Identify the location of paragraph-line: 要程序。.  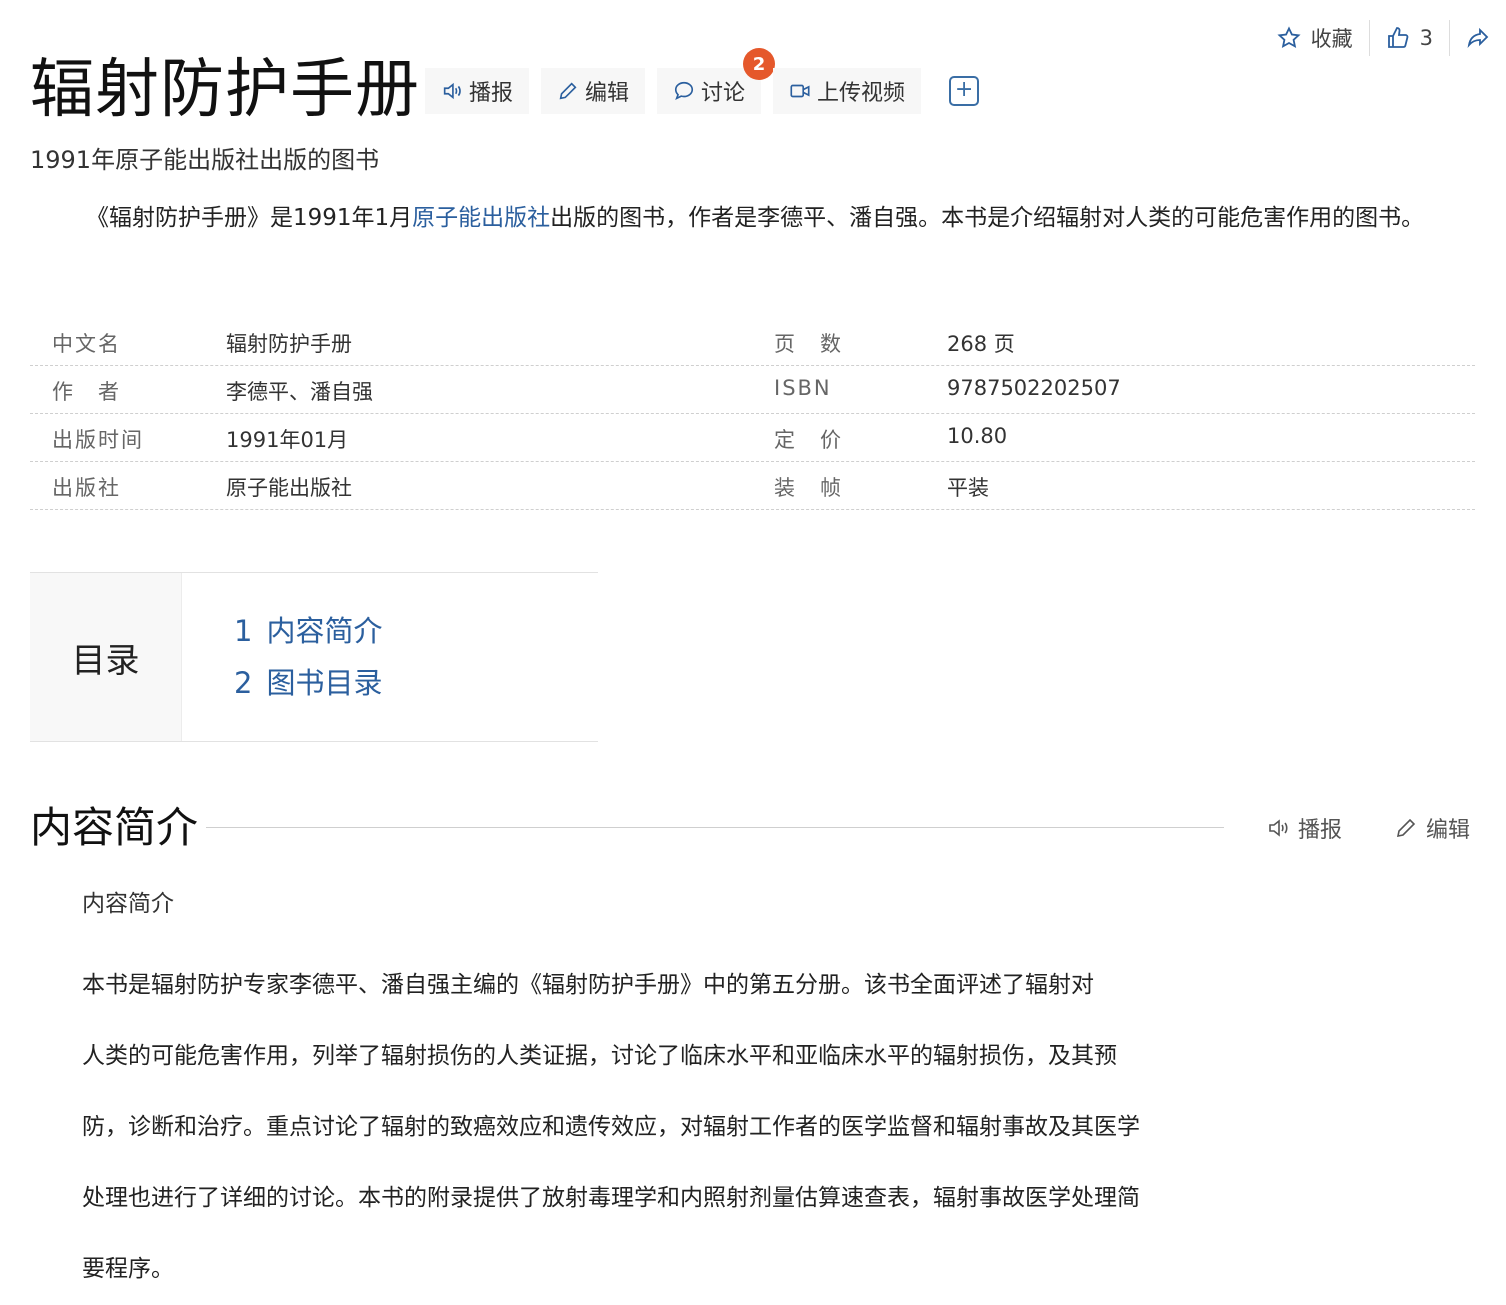
(128, 1269).